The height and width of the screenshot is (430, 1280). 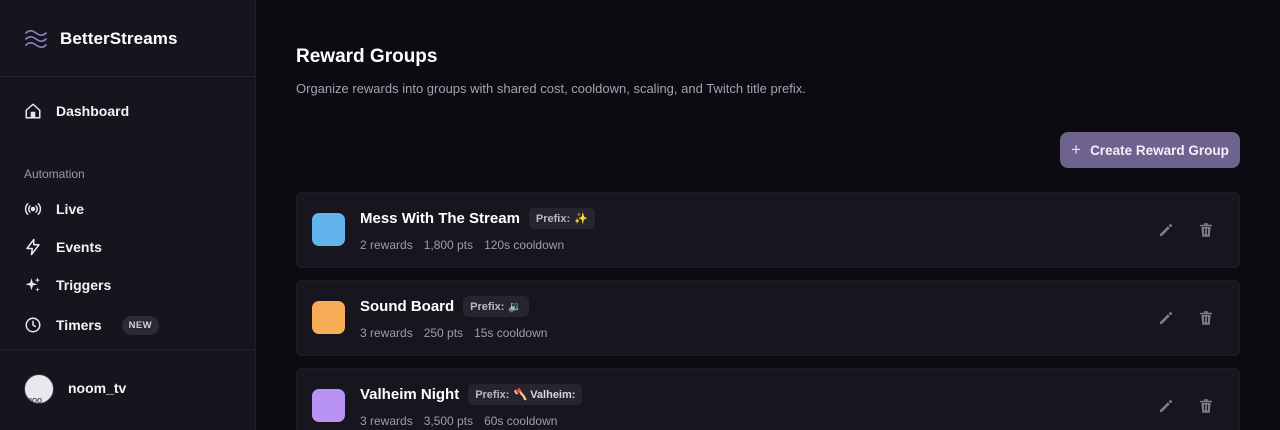 I want to click on cooldown: 60s cooldown, so click(x=521, y=421).